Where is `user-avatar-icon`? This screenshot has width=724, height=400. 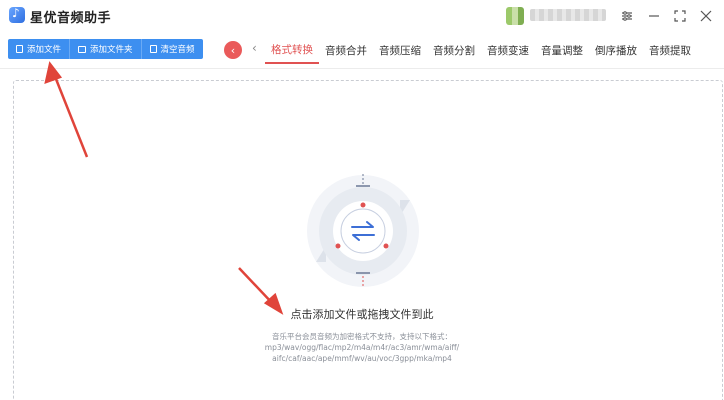 user-avatar-icon is located at coordinates (515, 16).